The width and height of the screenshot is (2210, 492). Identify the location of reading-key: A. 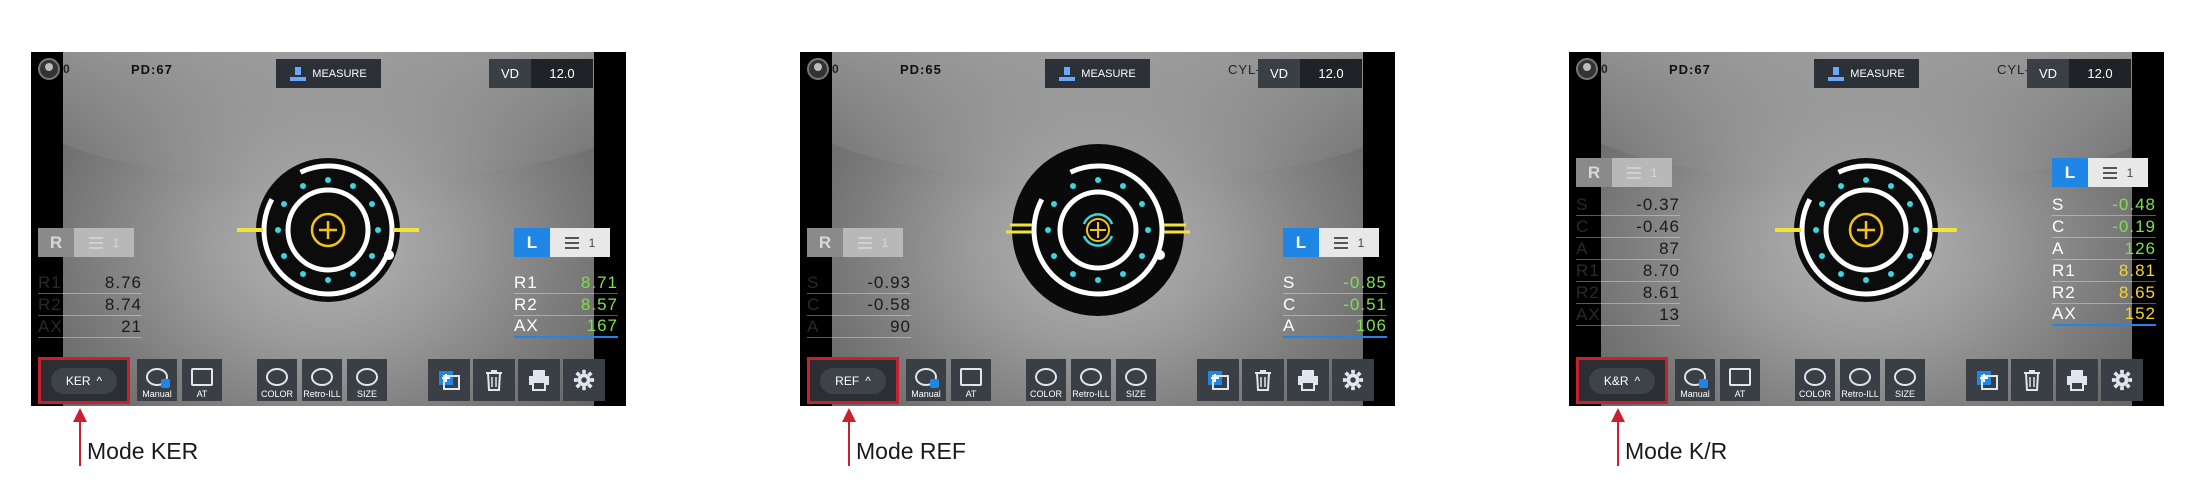
(813, 326).